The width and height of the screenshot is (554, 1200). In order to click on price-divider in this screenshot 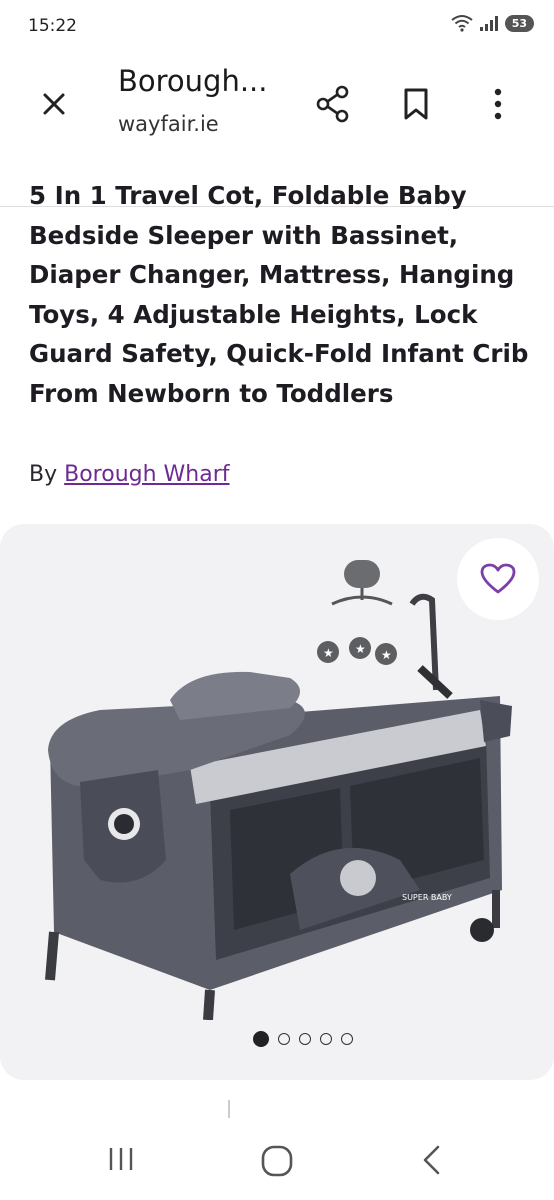, I will do `click(229, 1109)`.